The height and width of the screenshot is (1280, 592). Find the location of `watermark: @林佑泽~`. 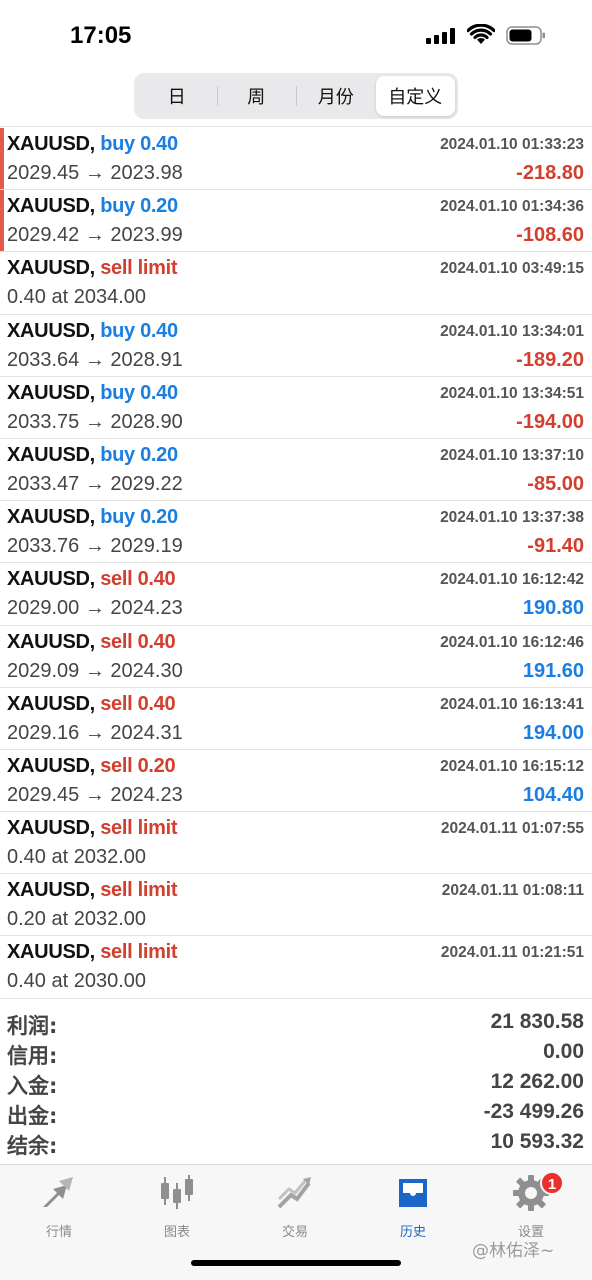

watermark: @林佑泽~ is located at coordinates (513, 1251).